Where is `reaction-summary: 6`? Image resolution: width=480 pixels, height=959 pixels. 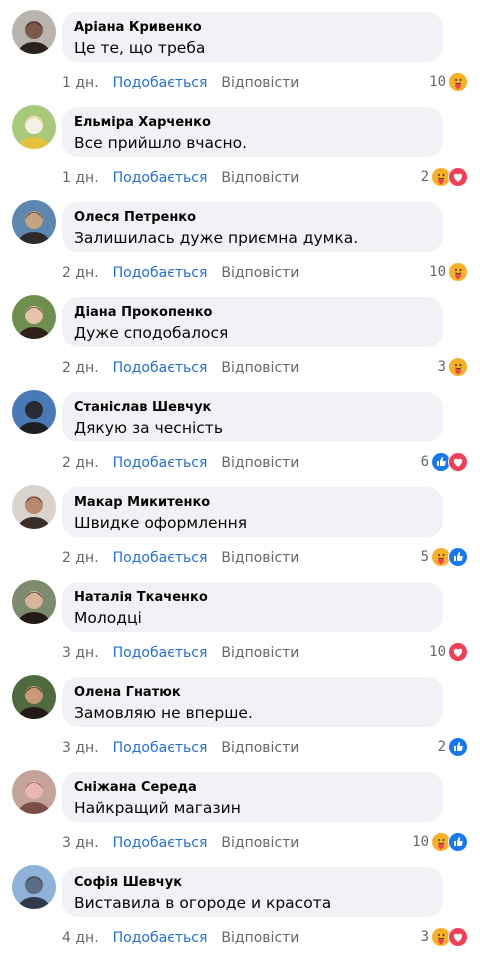
reaction-summary: 6 is located at coordinates (444, 462).